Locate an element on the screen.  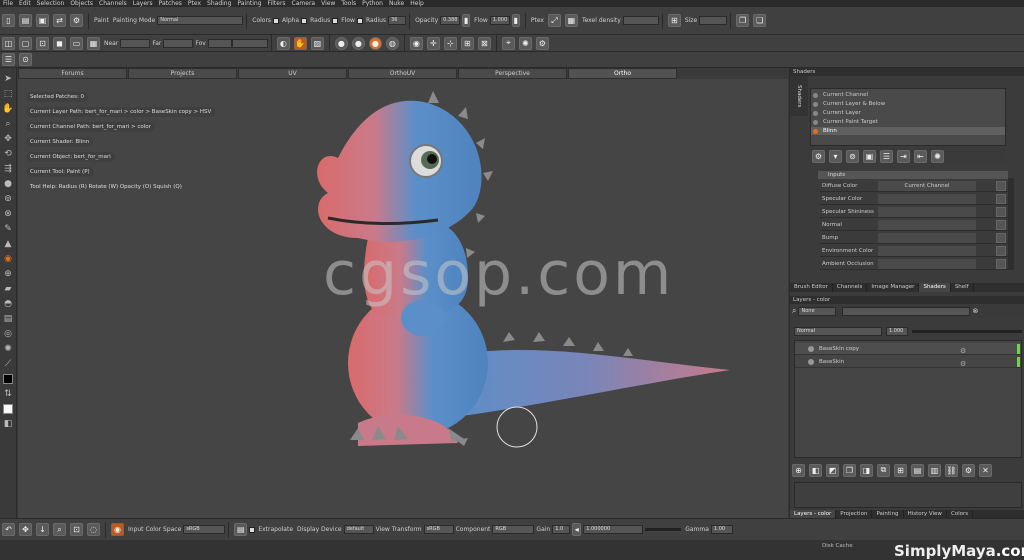
shader-list-item: Current Channel is located at coordinates (908, 95).